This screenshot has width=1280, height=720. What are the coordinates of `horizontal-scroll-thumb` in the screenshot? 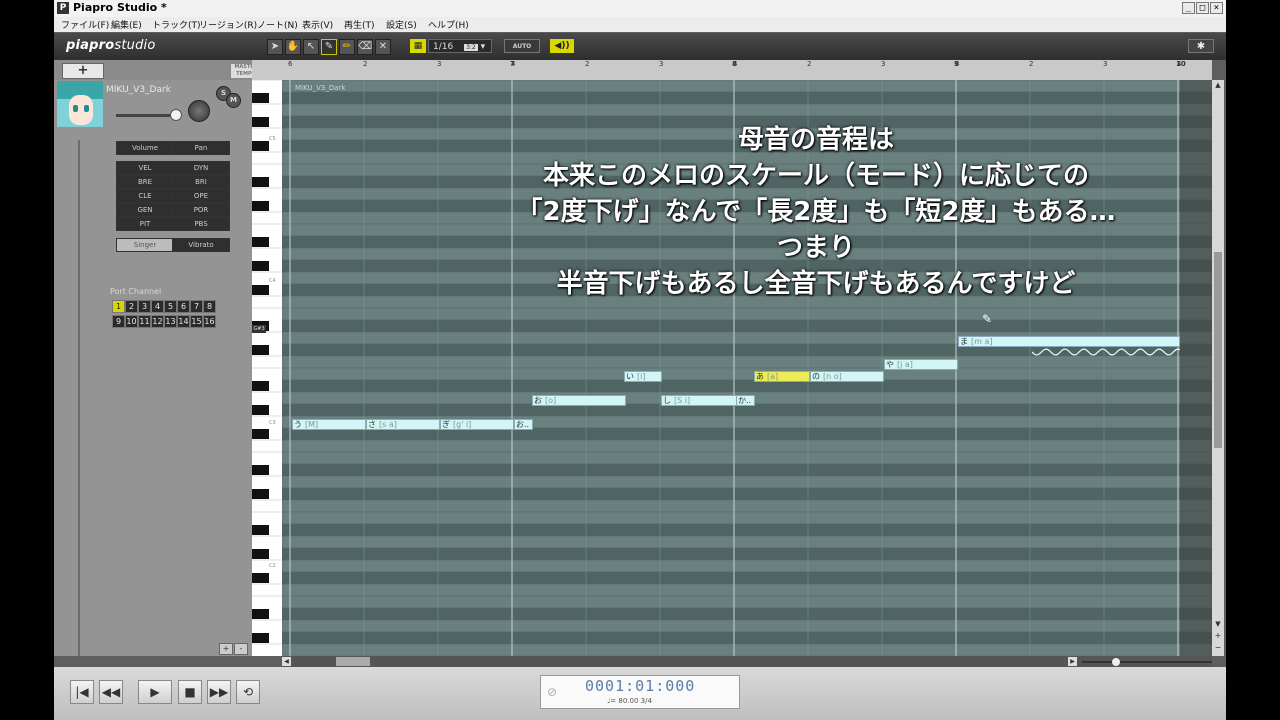 It's located at (353, 661).